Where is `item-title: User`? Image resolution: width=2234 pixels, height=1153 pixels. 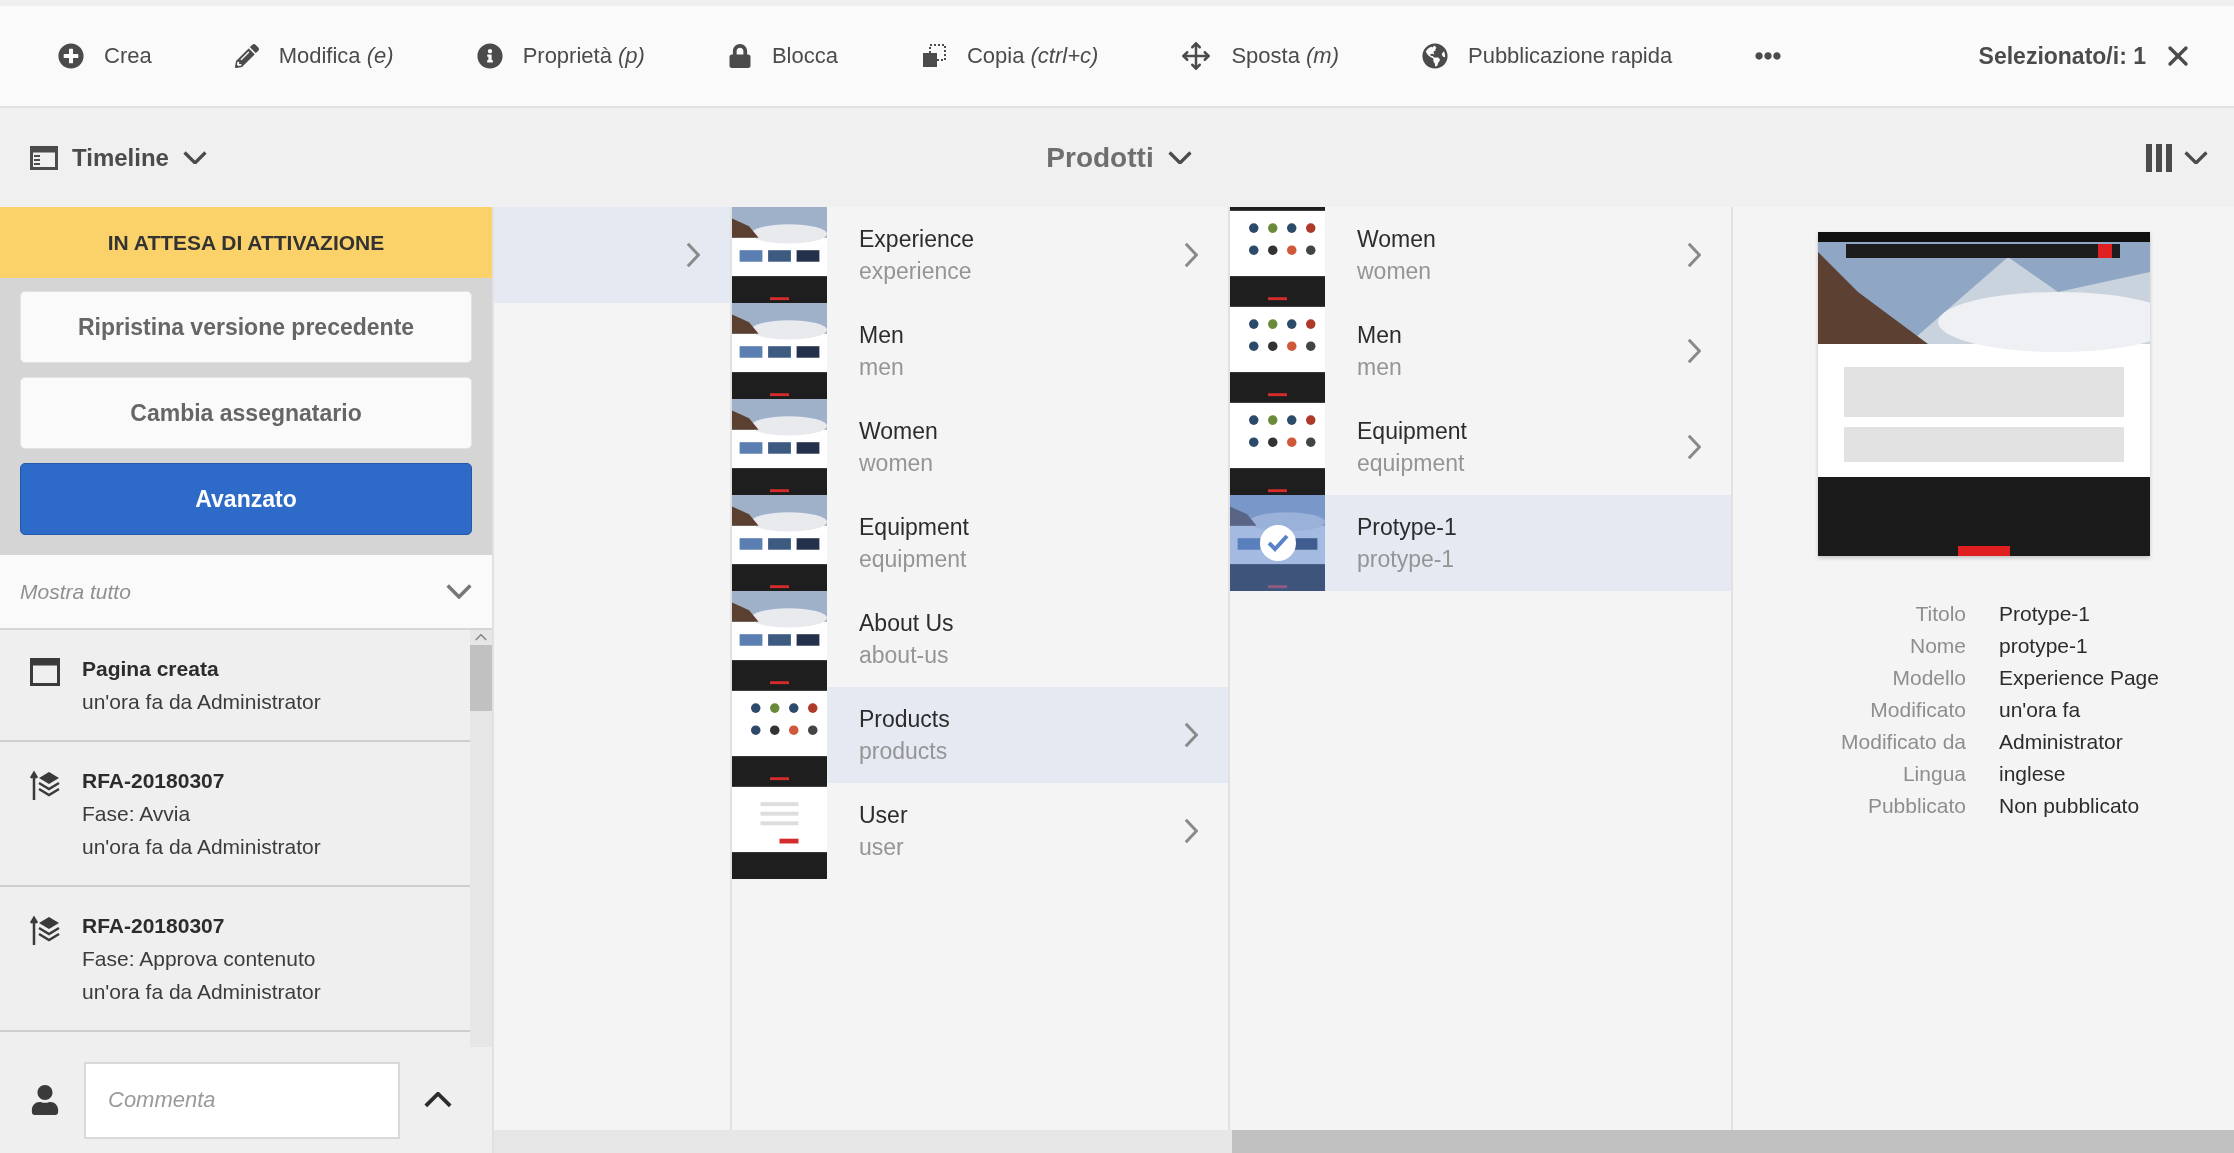 item-title: User is located at coordinates (884, 815).